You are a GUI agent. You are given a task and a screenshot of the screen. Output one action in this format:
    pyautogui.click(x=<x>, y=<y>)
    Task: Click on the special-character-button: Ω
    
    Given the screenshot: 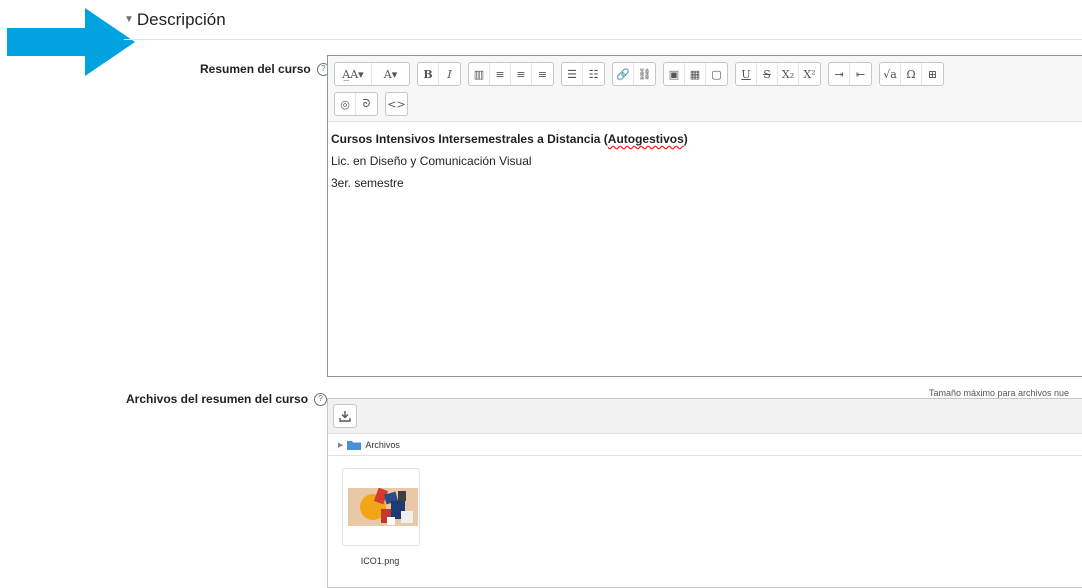 What is the action you would take?
    pyautogui.click(x=911, y=74)
    